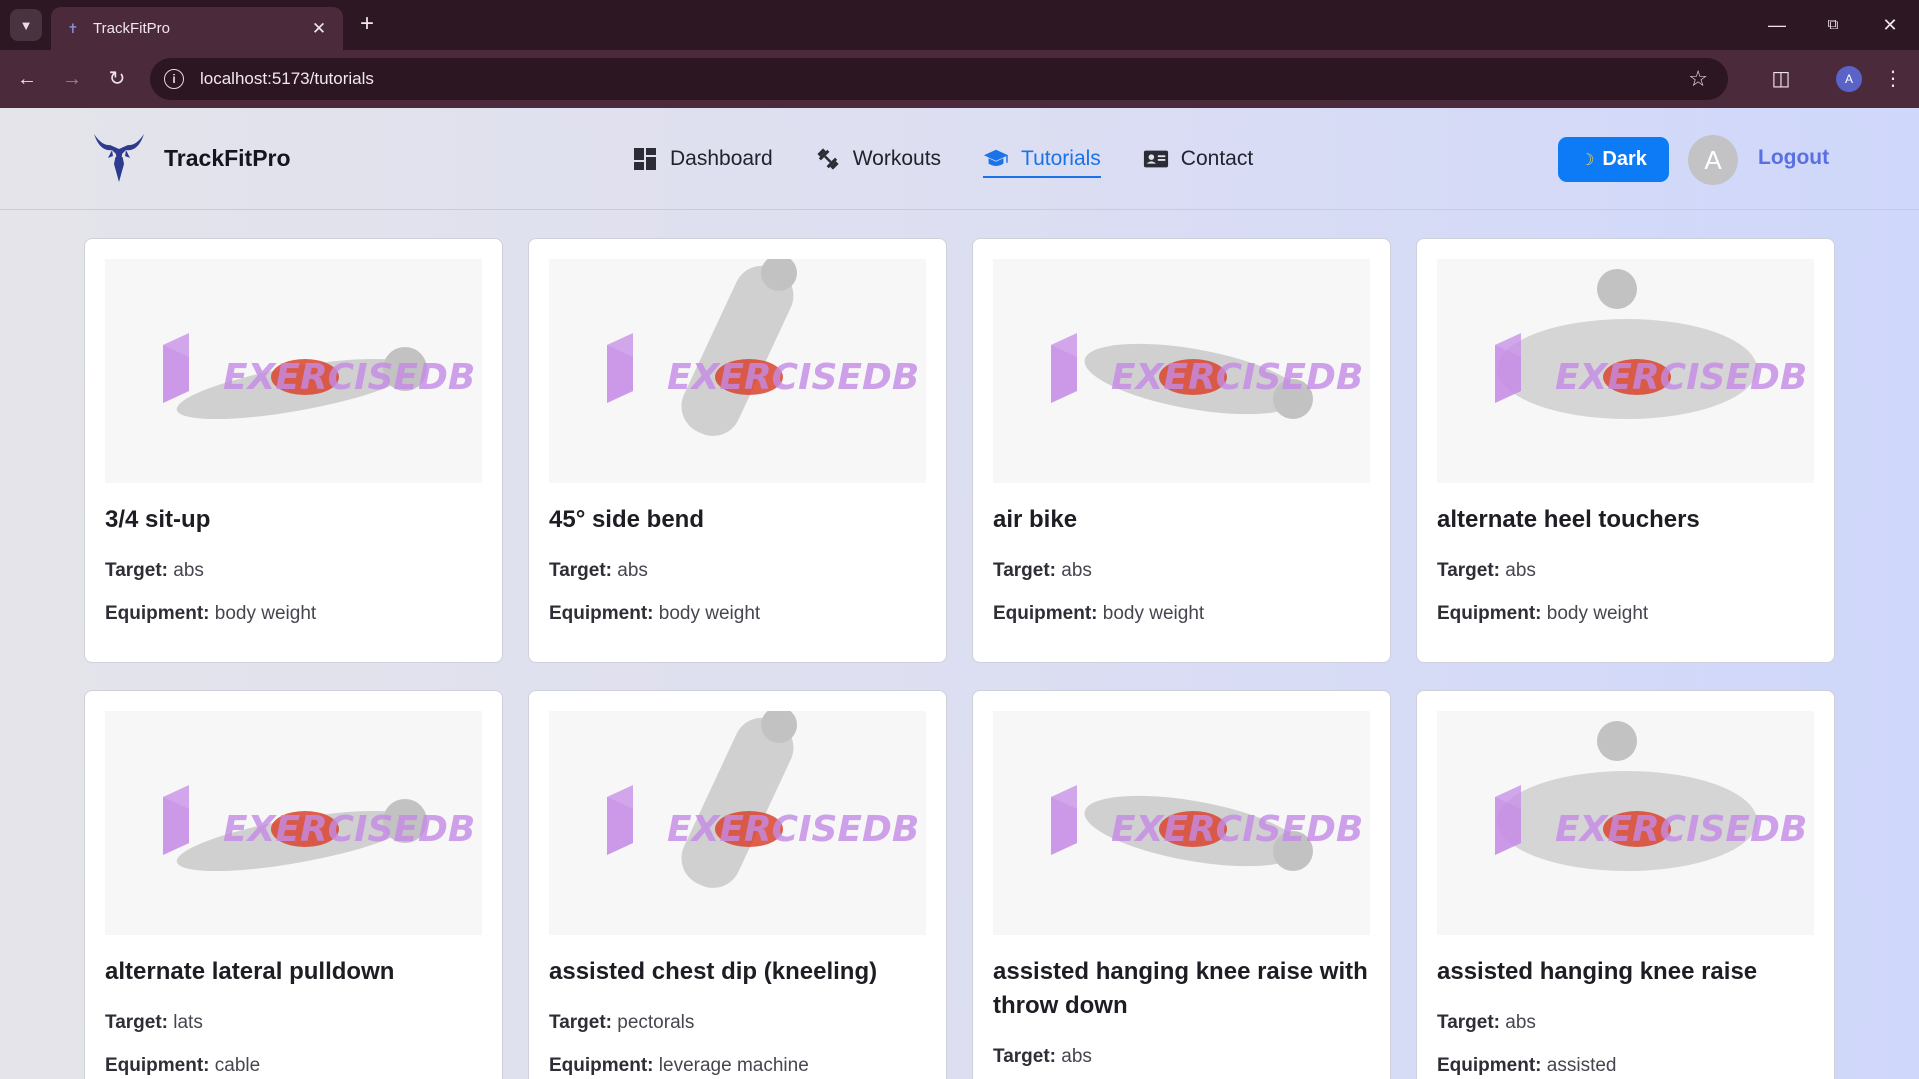 This screenshot has height=1079, width=1919. What do you see at coordinates (250, 971) in the screenshot?
I see `exercise-name: alternate lateral pulldown` at bounding box center [250, 971].